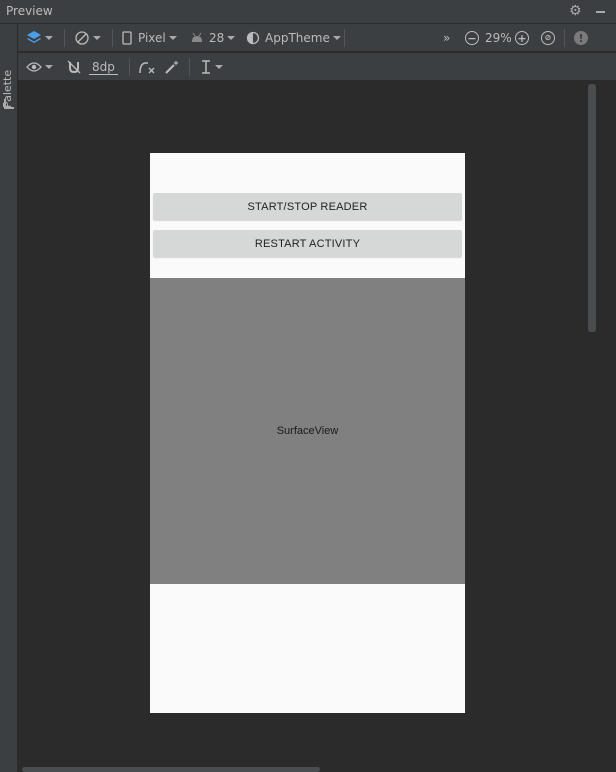 This screenshot has height=772, width=616. What do you see at coordinates (171, 769) in the screenshot?
I see `horizontal-scrollbar` at bounding box center [171, 769].